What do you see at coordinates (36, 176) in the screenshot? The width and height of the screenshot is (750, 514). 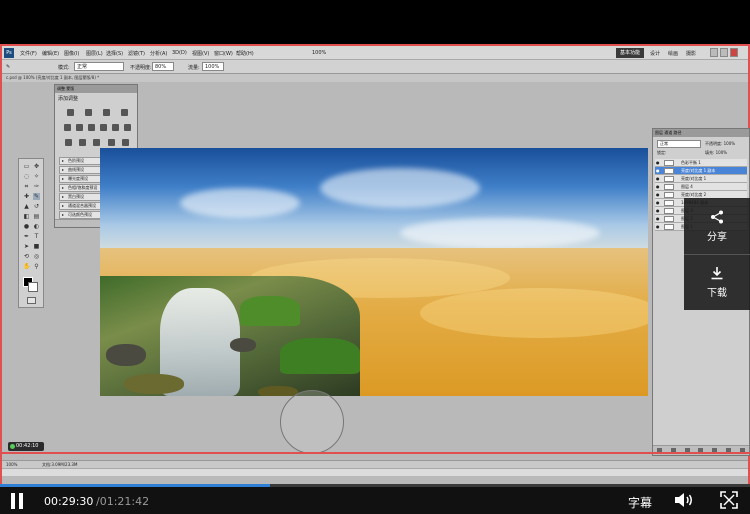 I see `magic-wand-icon: ✧` at bounding box center [36, 176].